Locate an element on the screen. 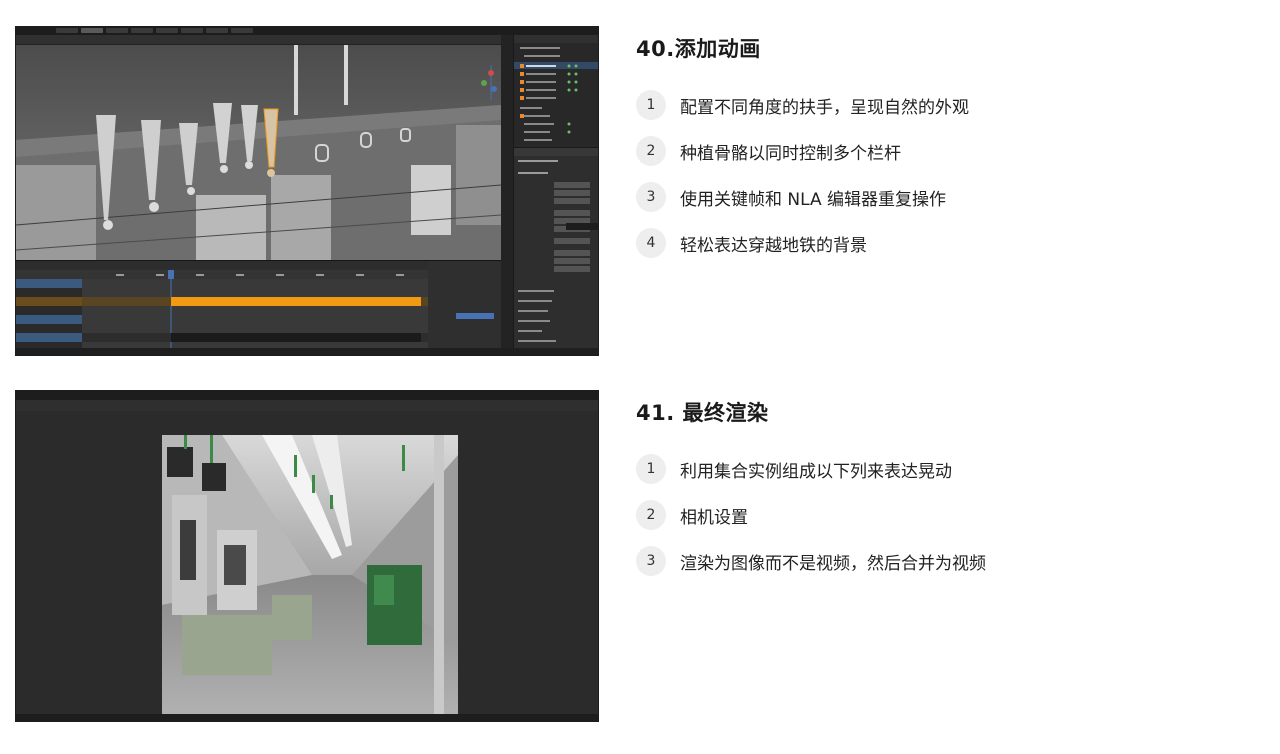 Image resolution: width=1280 pixels, height=754 pixels. list-item: 1 配置不同角度的扶手，呈现自然的外观 is located at coordinates (946, 105).